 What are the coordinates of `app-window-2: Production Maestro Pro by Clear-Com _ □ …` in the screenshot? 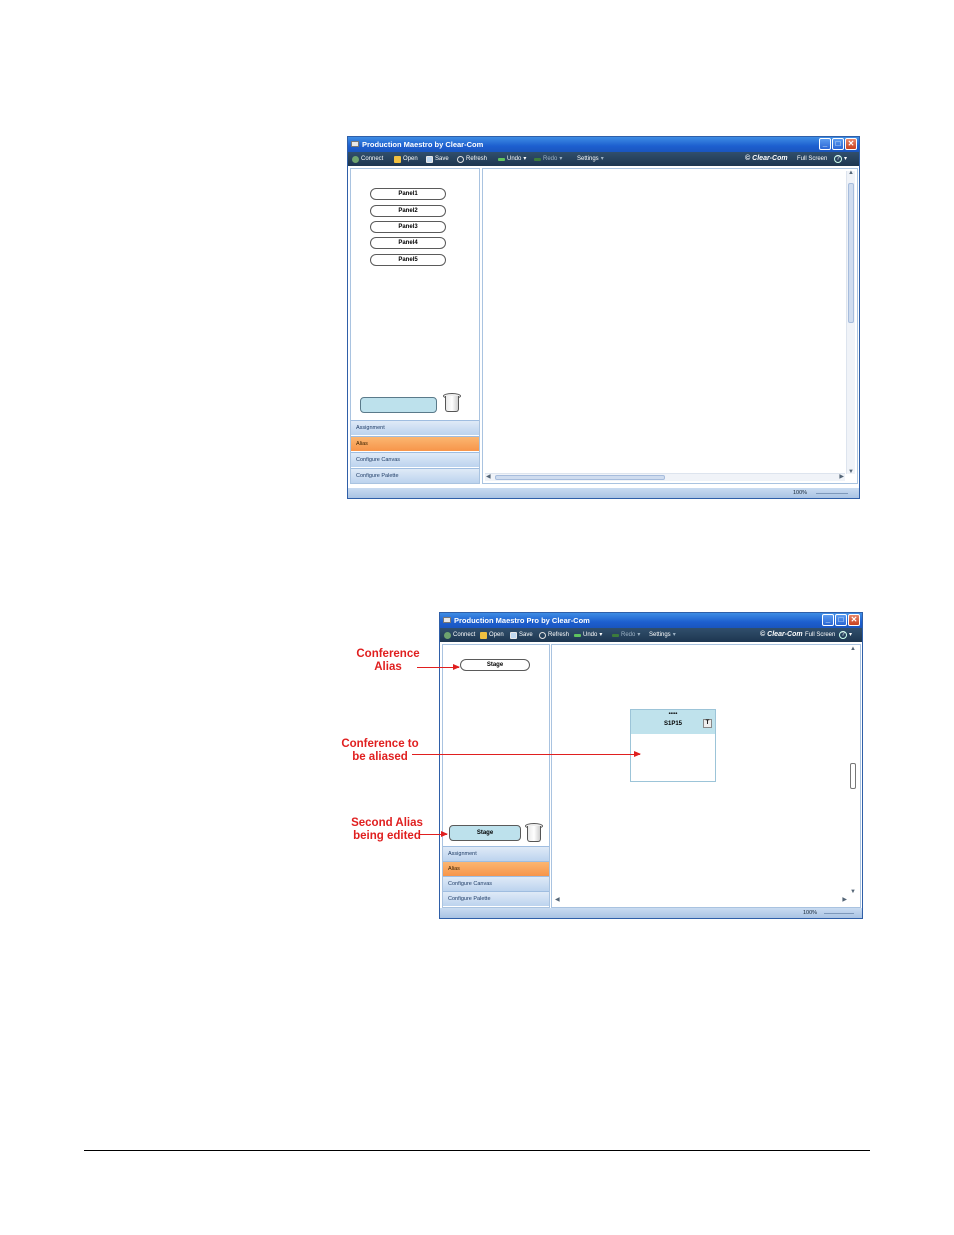 It's located at (651, 765).